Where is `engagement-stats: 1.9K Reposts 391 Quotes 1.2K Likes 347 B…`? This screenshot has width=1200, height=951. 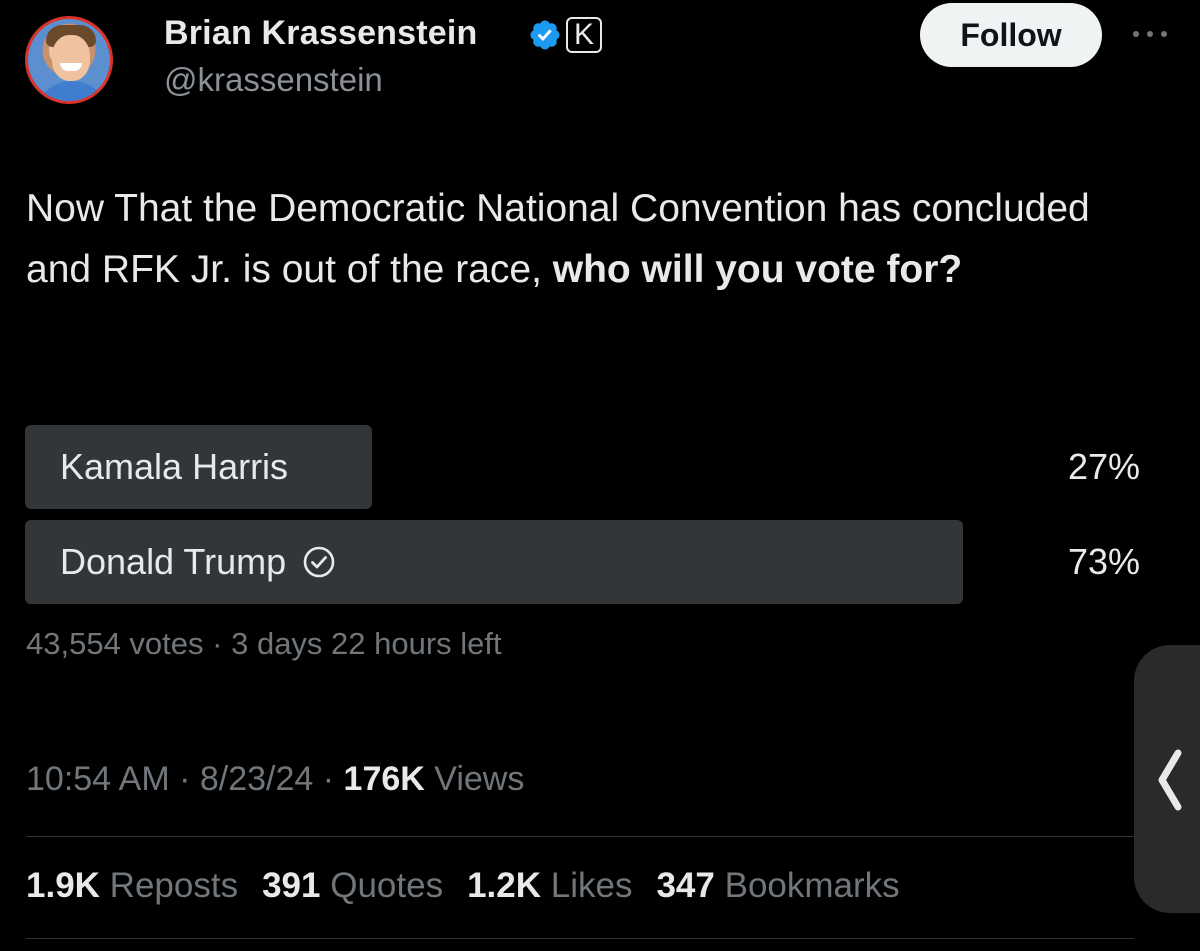 engagement-stats: 1.9K Reposts 391 Quotes 1.2K Likes 347 B… is located at coordinates (463, 886).